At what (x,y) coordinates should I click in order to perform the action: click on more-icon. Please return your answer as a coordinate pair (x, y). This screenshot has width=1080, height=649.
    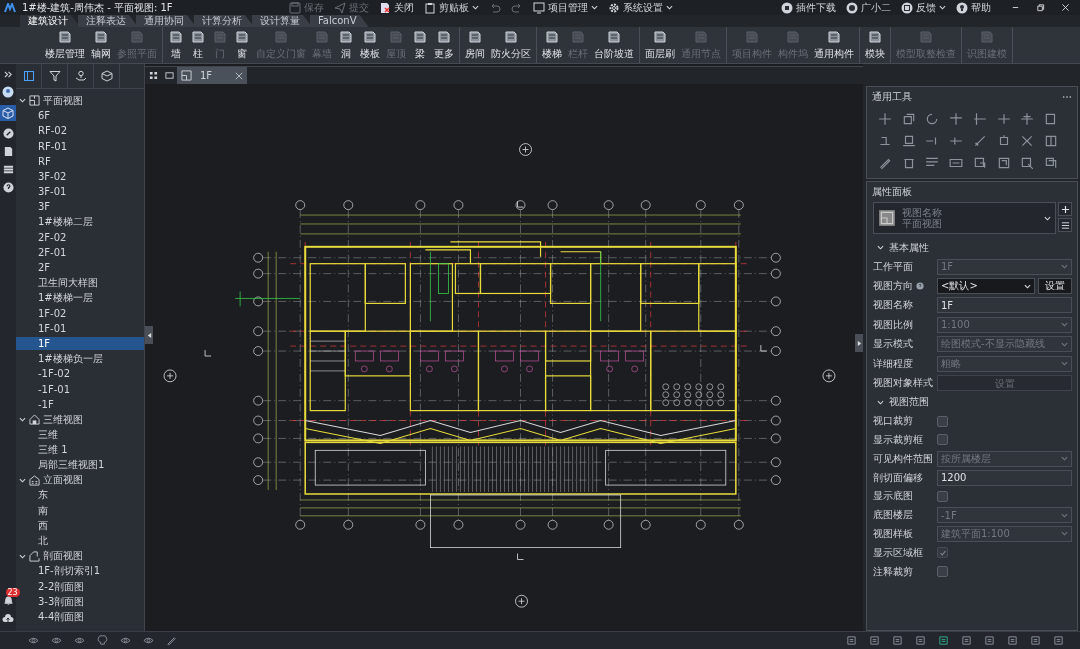
    Looking at the image, I should click on (1067, 97).